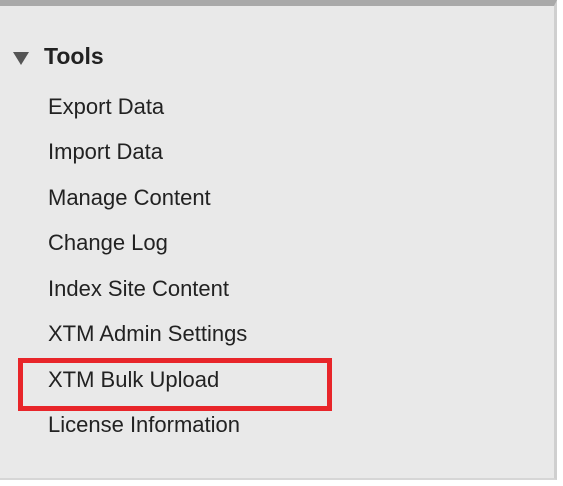  What do you see at coordinates (144, 425) in the screenshot?
I see `menu-item-label: License Information` at bounding box center [144, 425].